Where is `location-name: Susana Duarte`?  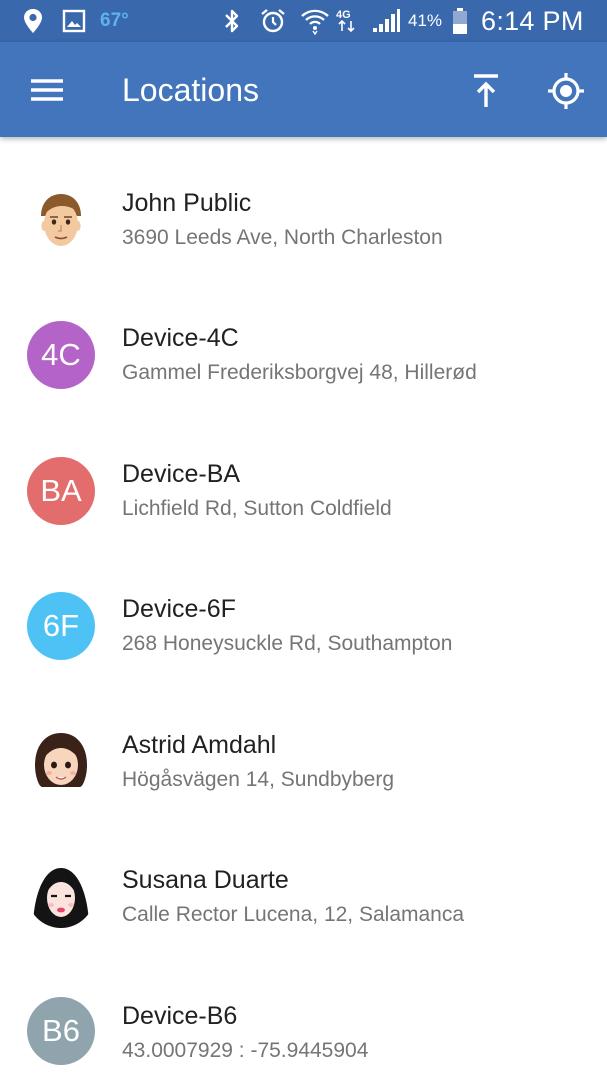 location-name: Susana Duarte is located at coordinates (205, 880).